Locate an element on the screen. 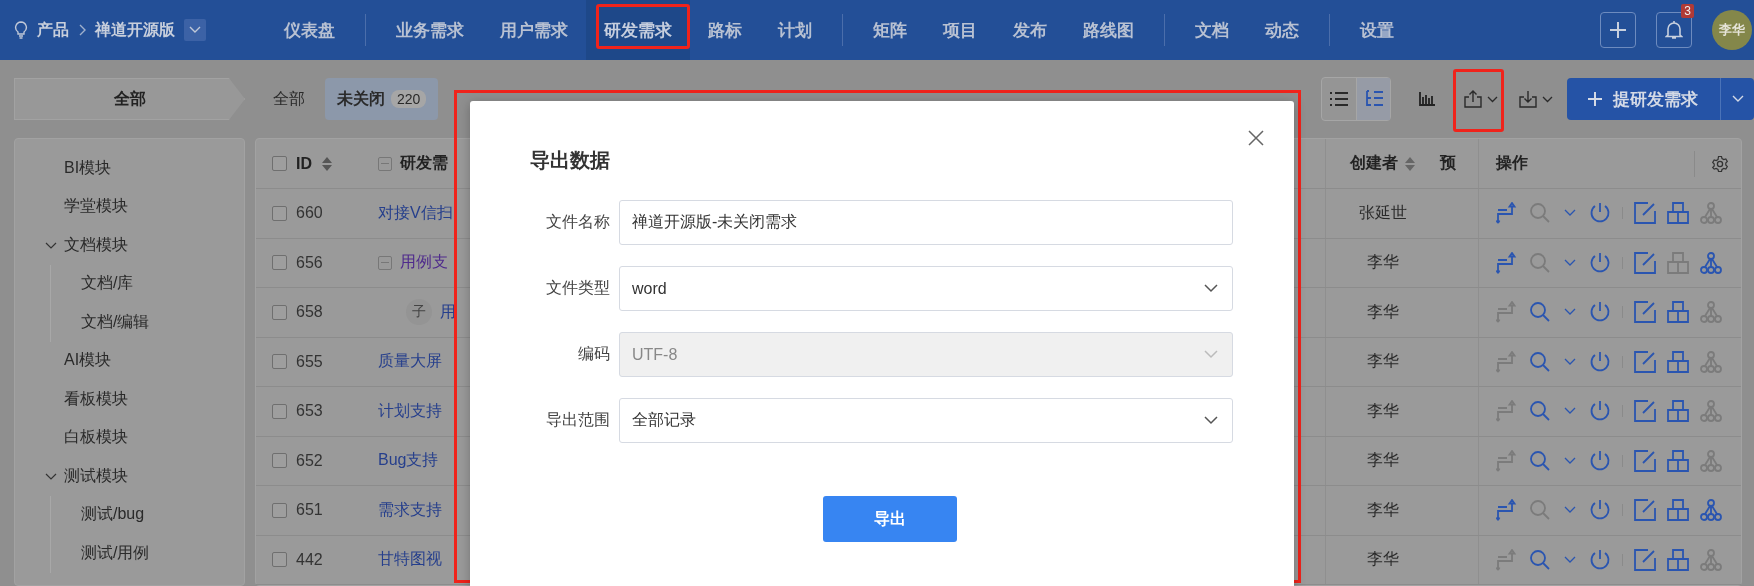 This screenshot has height=586, width=1754. nav-tab: 业务需求 is located at coordinates (430, 30).